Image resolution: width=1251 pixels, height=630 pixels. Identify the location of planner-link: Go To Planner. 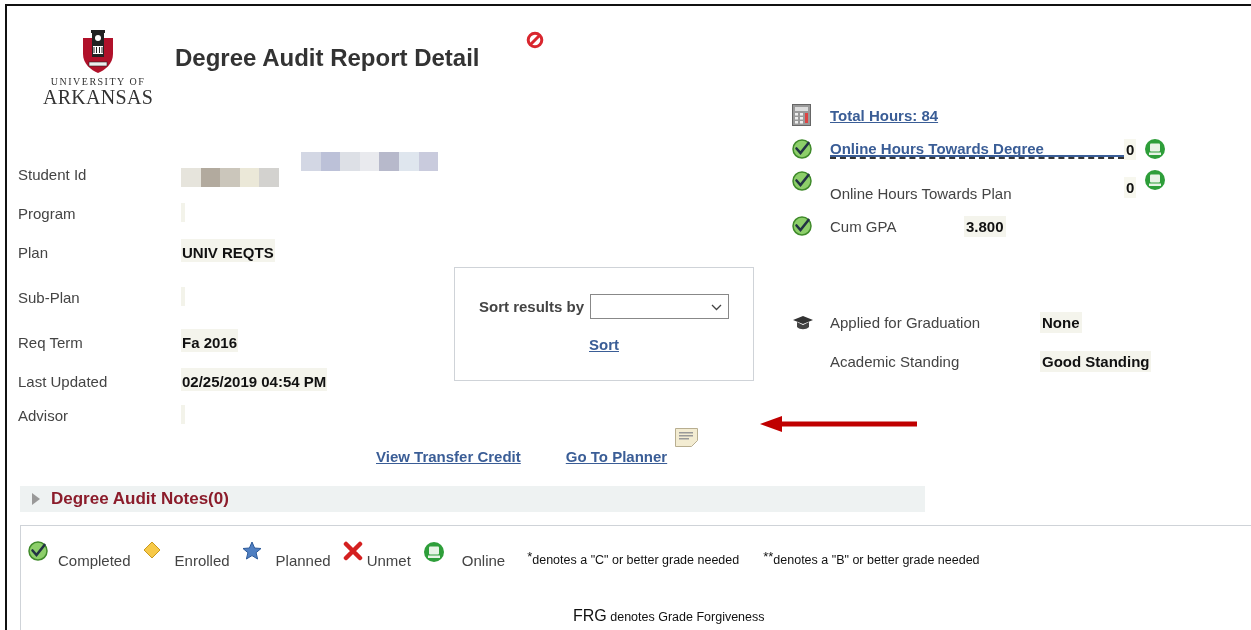
(616, 456).